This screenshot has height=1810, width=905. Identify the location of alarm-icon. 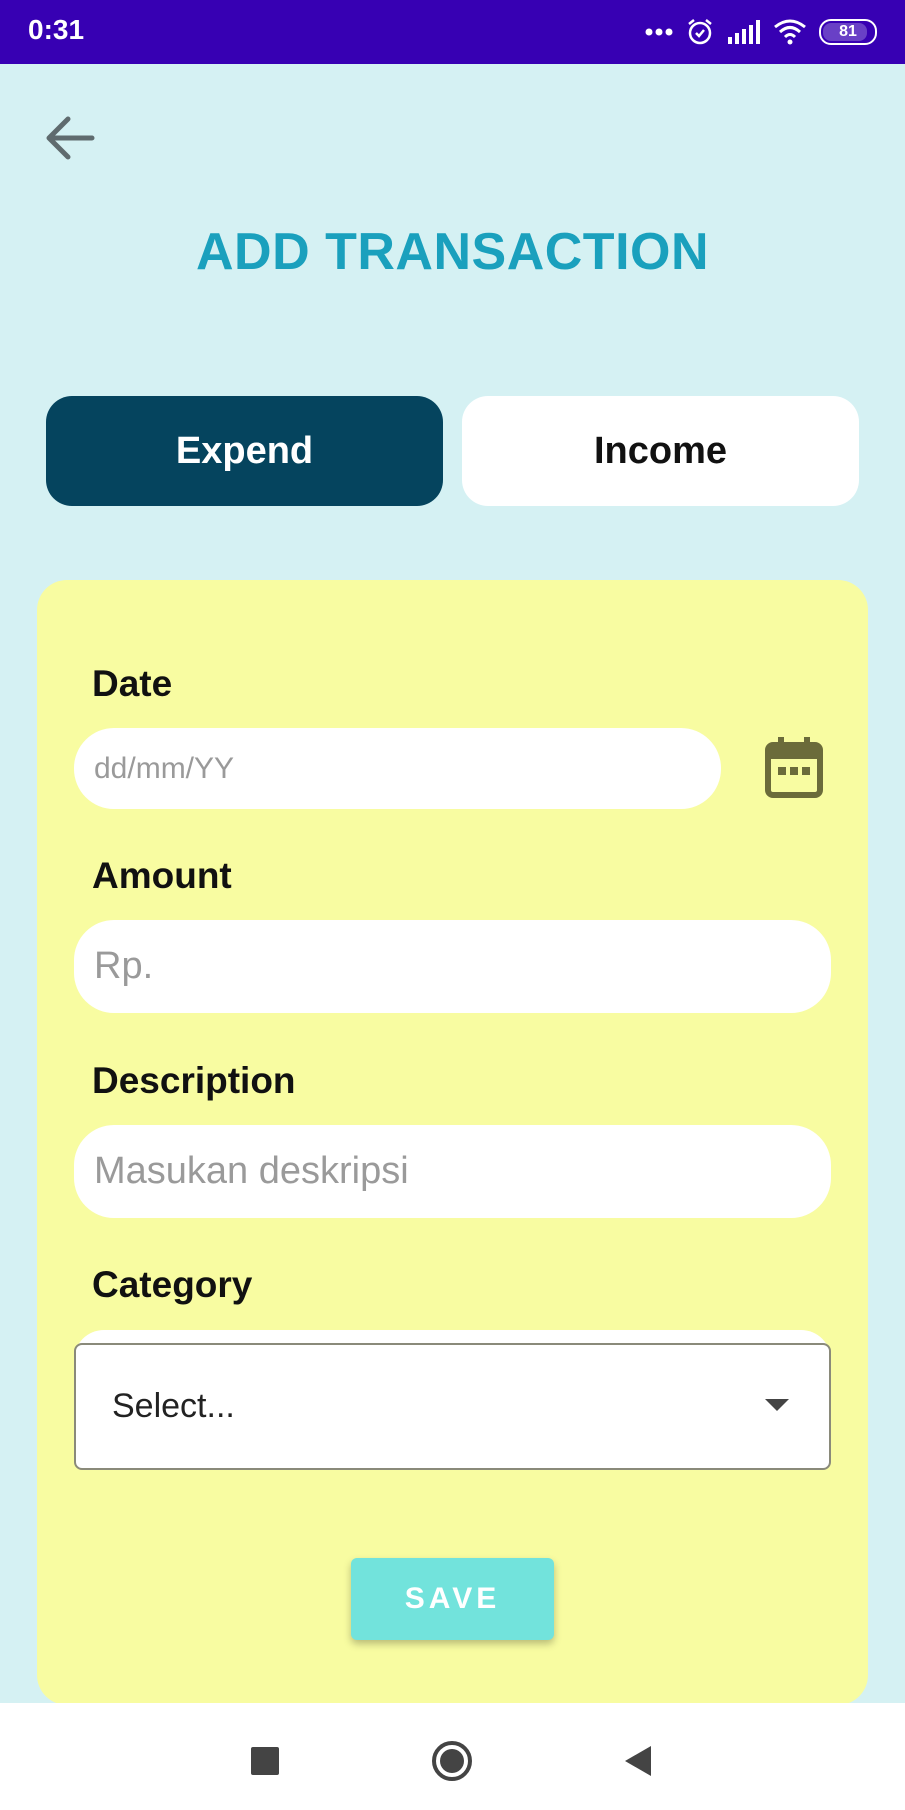
(700, 32).